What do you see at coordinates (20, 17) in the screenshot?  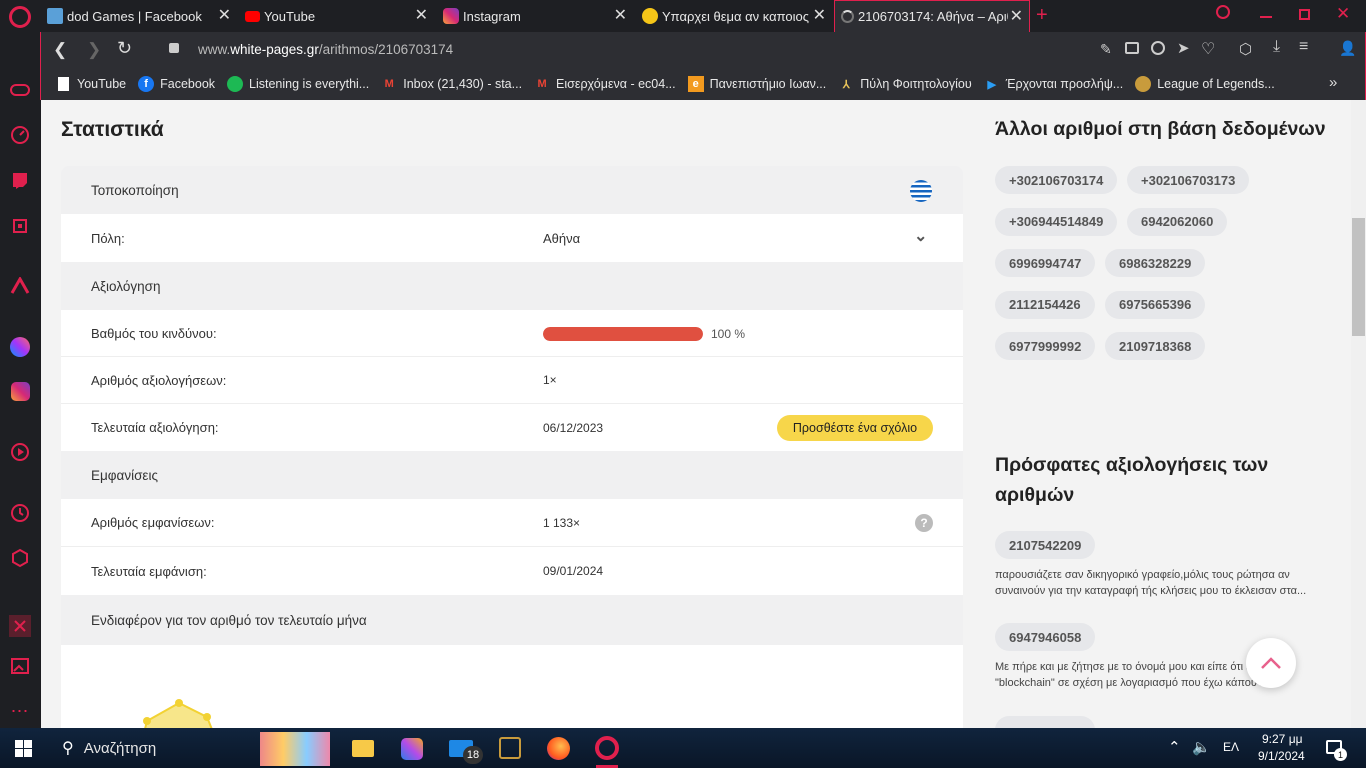 I see `opera-logo-icon` at bounding box center [20, 17].